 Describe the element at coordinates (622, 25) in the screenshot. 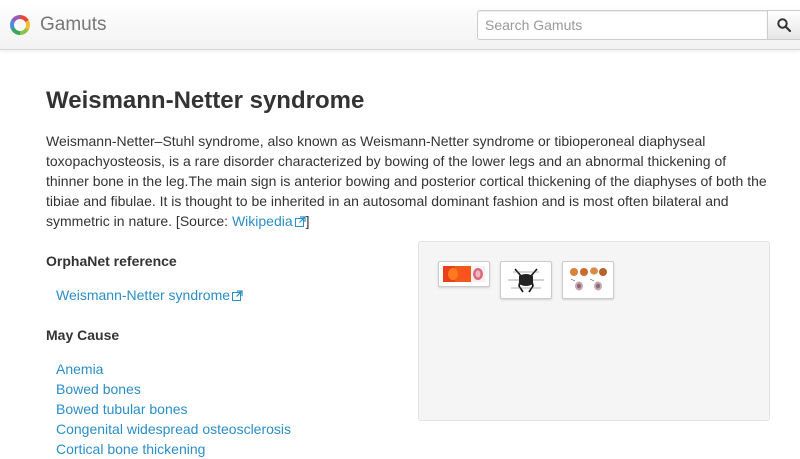

I see `search-input` at that location.